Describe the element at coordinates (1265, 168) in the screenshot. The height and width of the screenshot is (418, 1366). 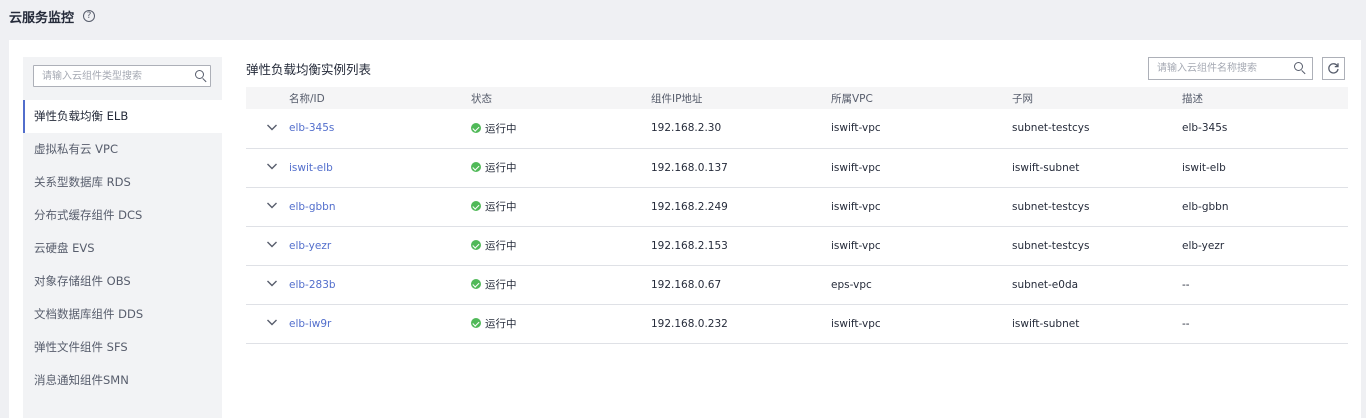
I see `description-cell: iswit-elb` at that location.